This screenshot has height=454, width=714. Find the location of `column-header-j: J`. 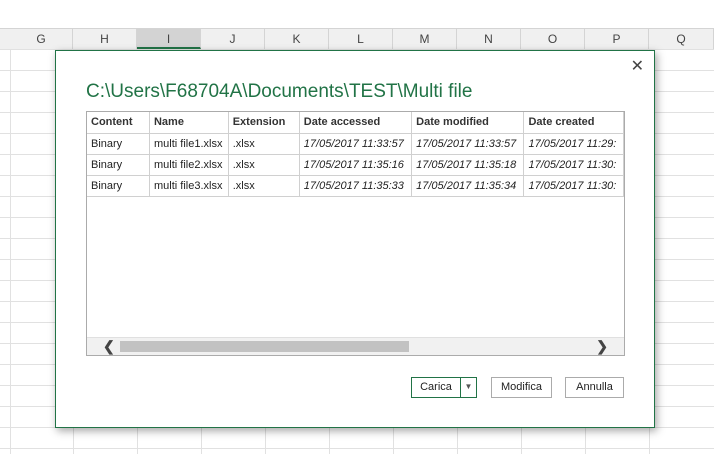

column-header-j: J is located at coordinates (233, 39).